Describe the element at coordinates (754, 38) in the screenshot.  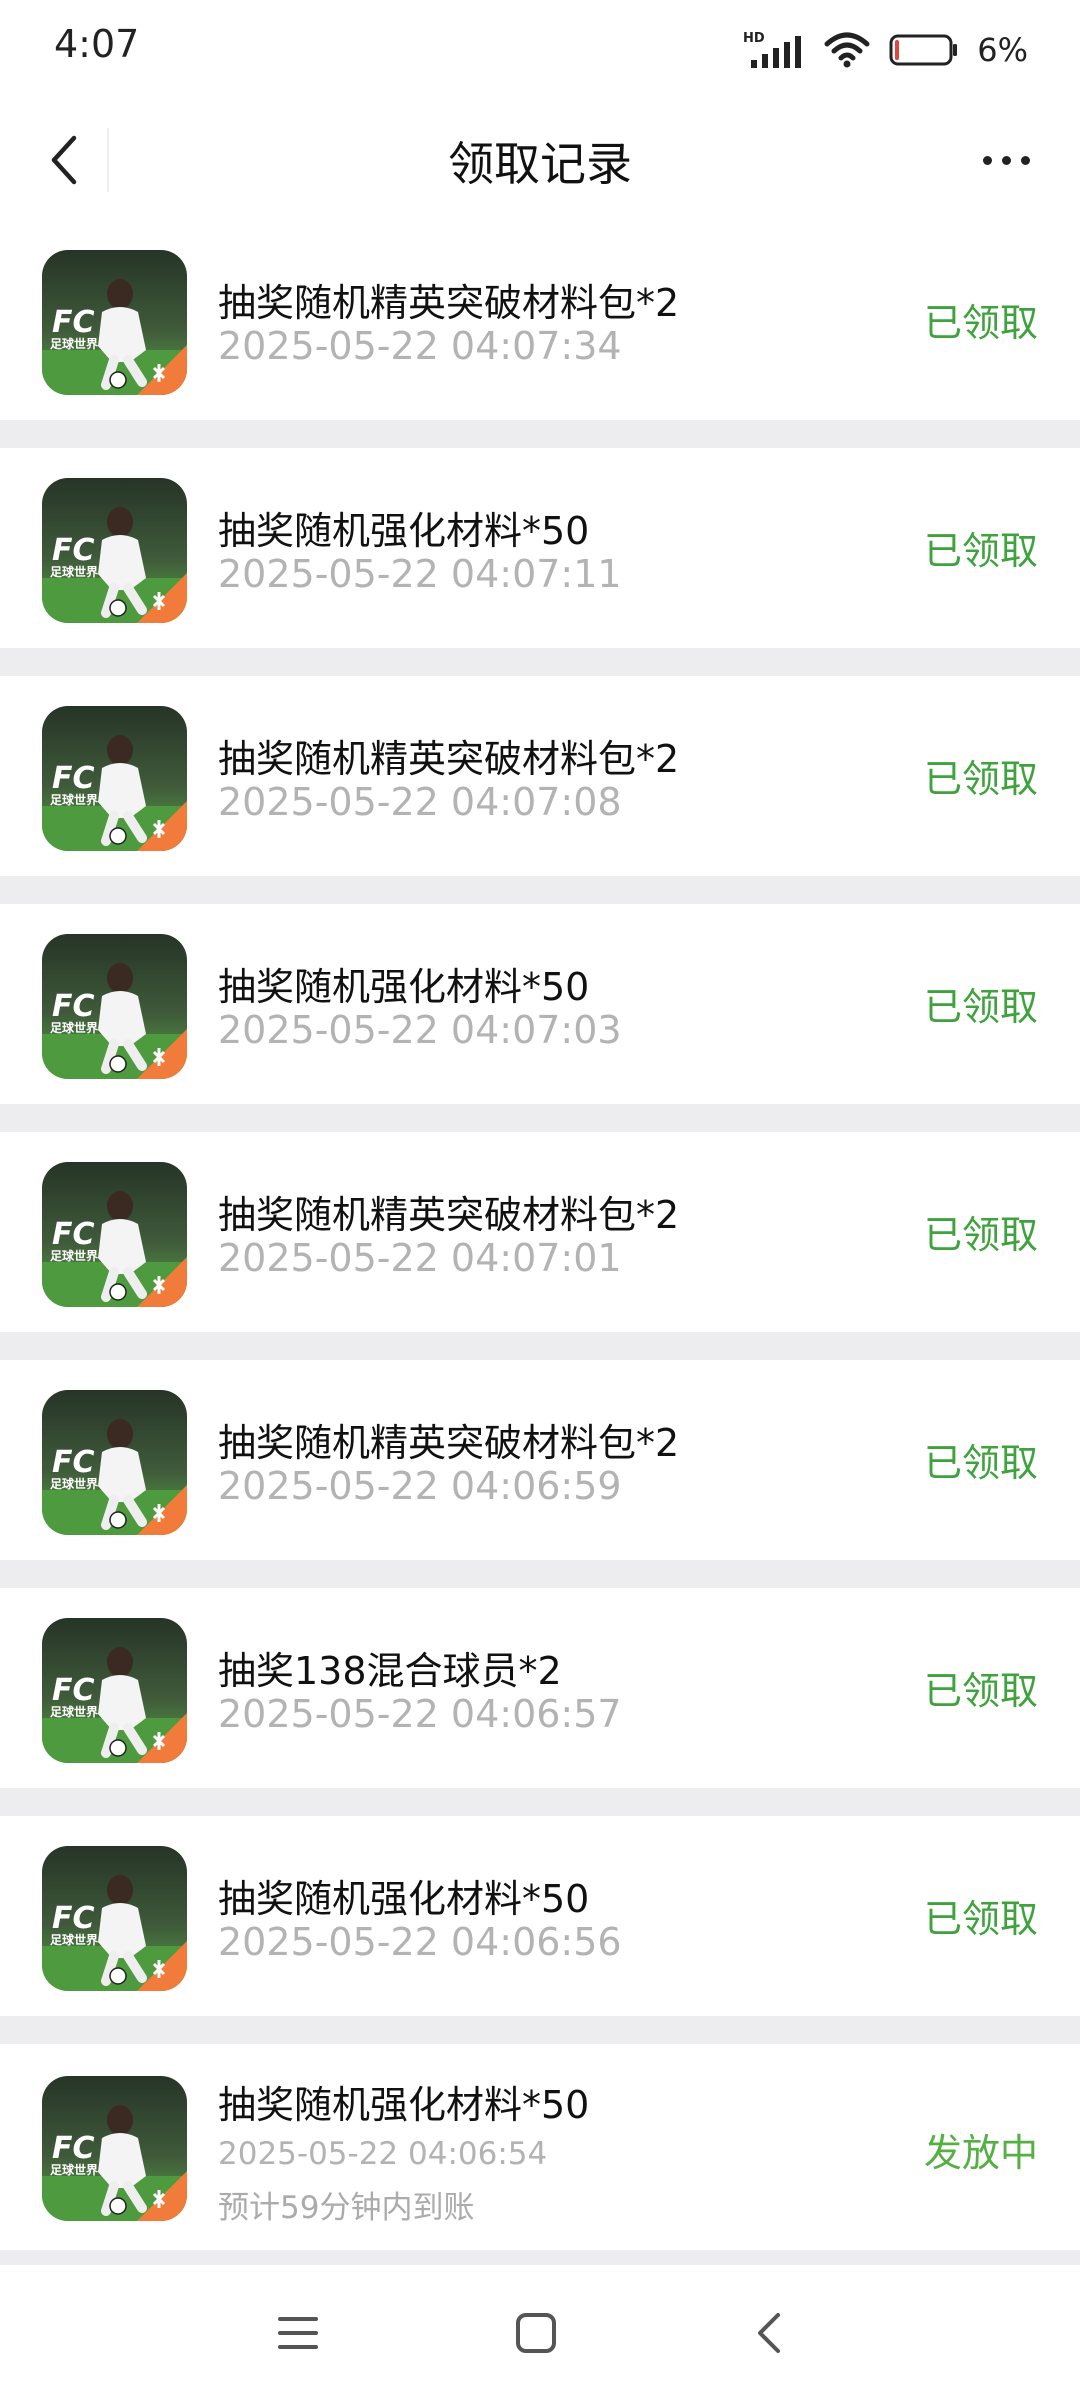
I see `network-type-label: HD` at that location.